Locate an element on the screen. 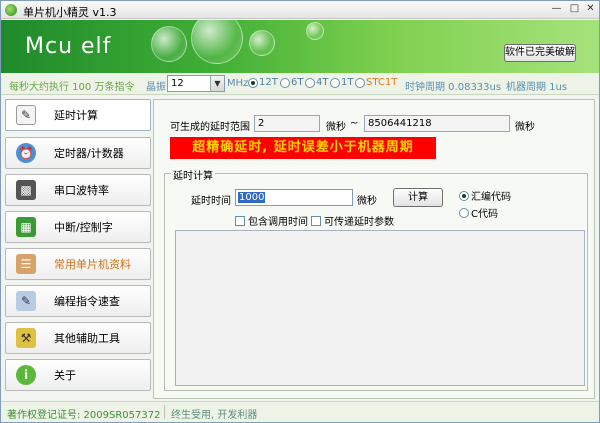 The height and width of the screenshot is (423, 600). mode-4t-radio: 4T is located at coordinates (316, 82).